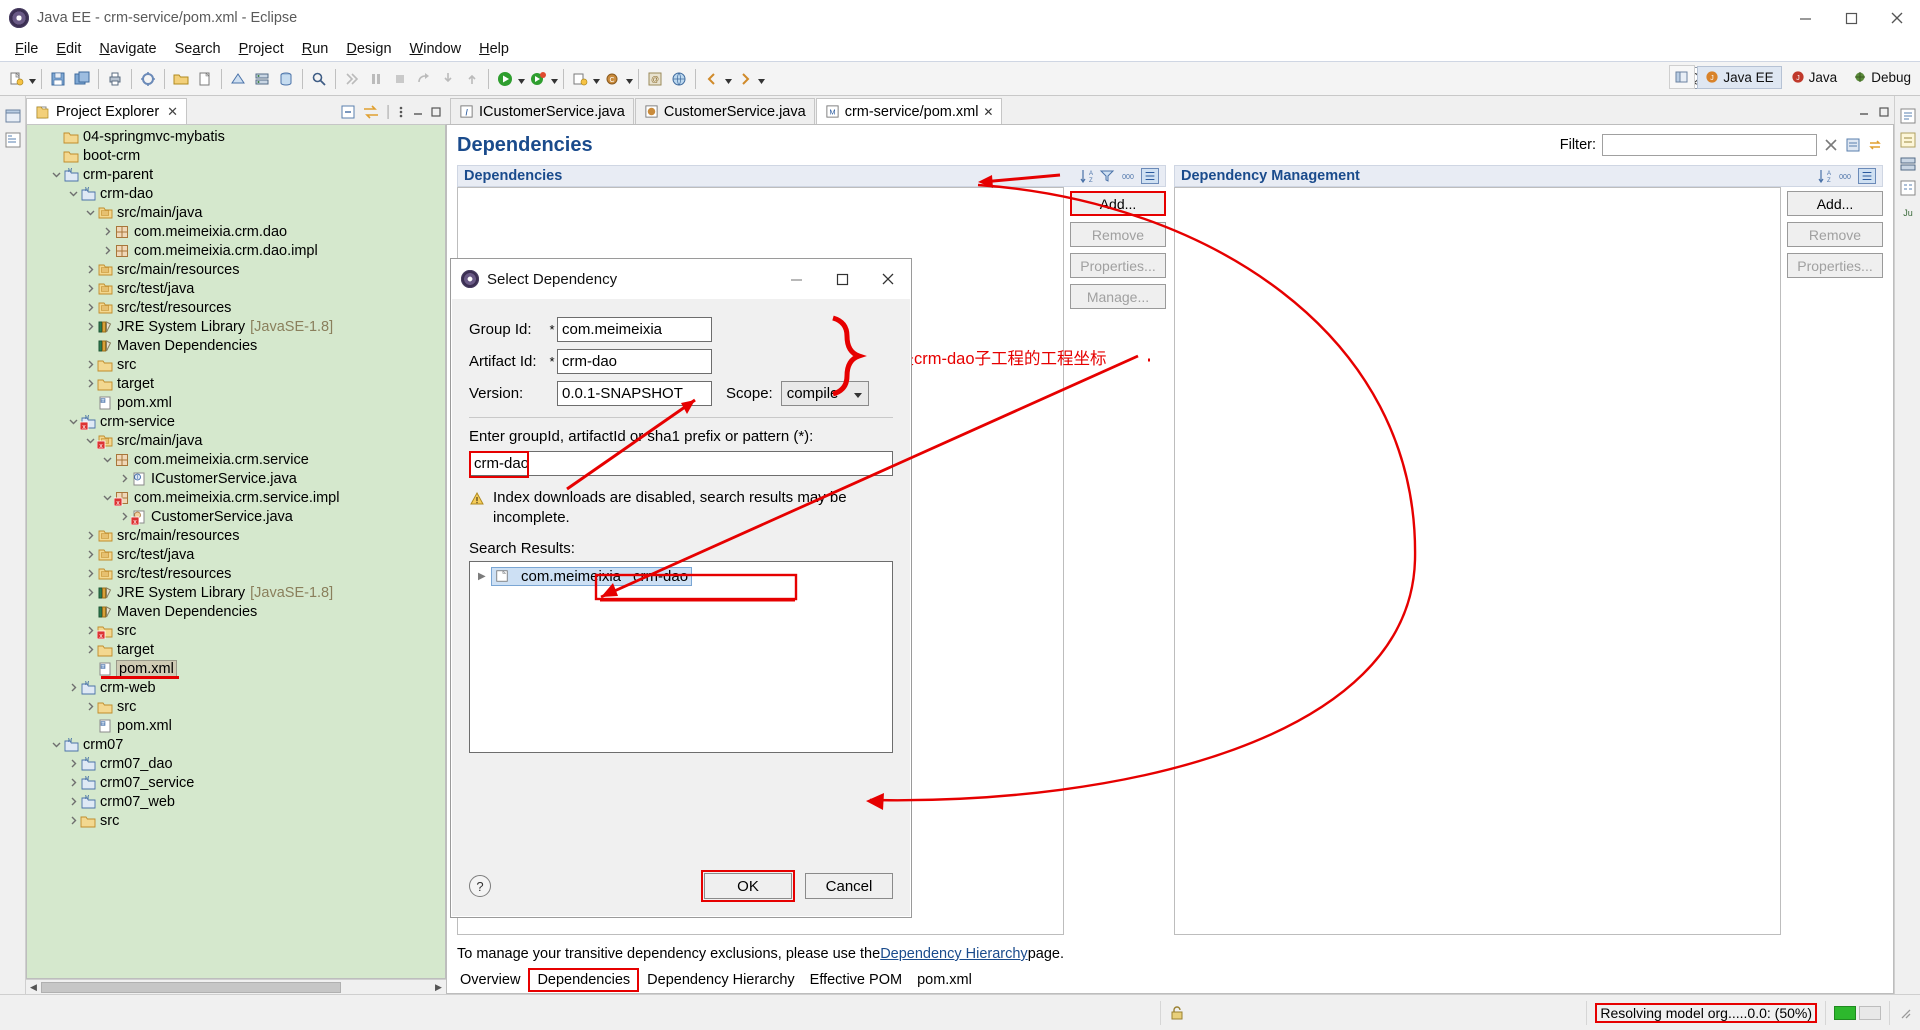 The height and width of the screenshot is (1030, 1920). Describe the element at coordinates (954, 954) in the screenshot. I see `dependency-hierarchy-link: Dependency Hierarchy` at that location.